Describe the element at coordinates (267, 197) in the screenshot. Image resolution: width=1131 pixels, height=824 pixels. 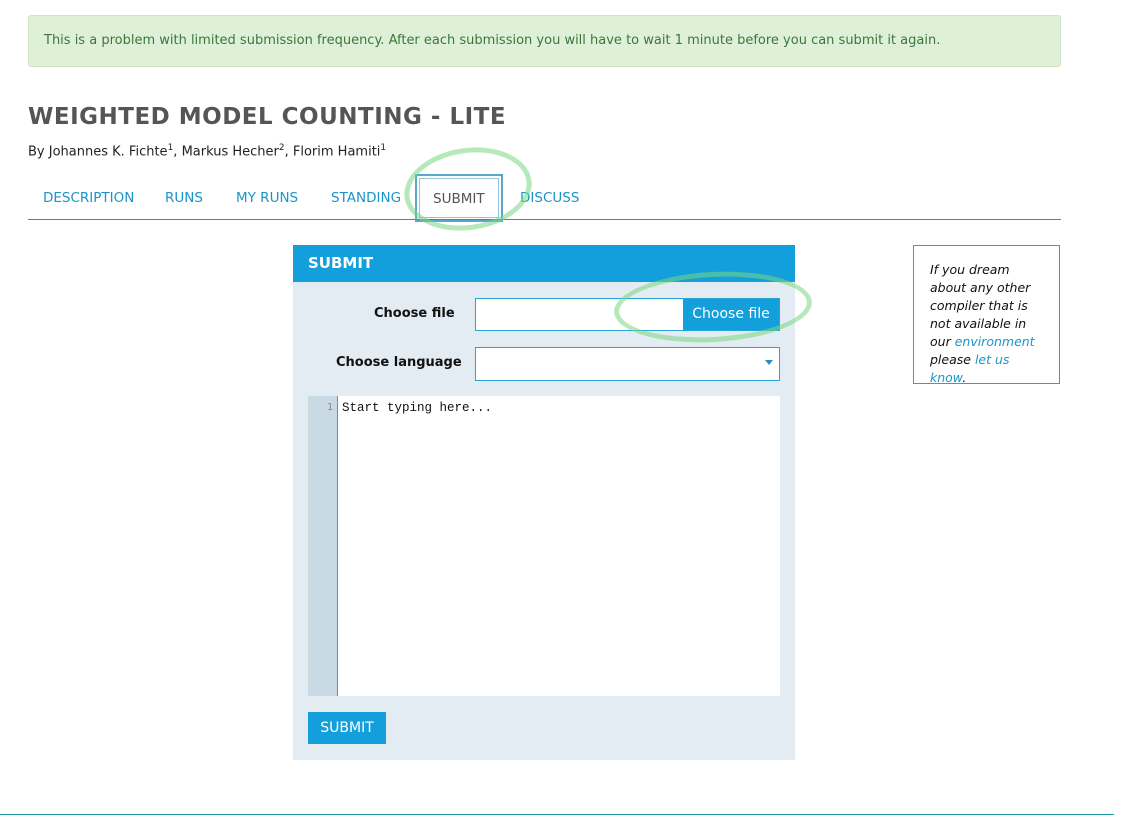
I see `tab-my-runs: MY RUNS` at that location.